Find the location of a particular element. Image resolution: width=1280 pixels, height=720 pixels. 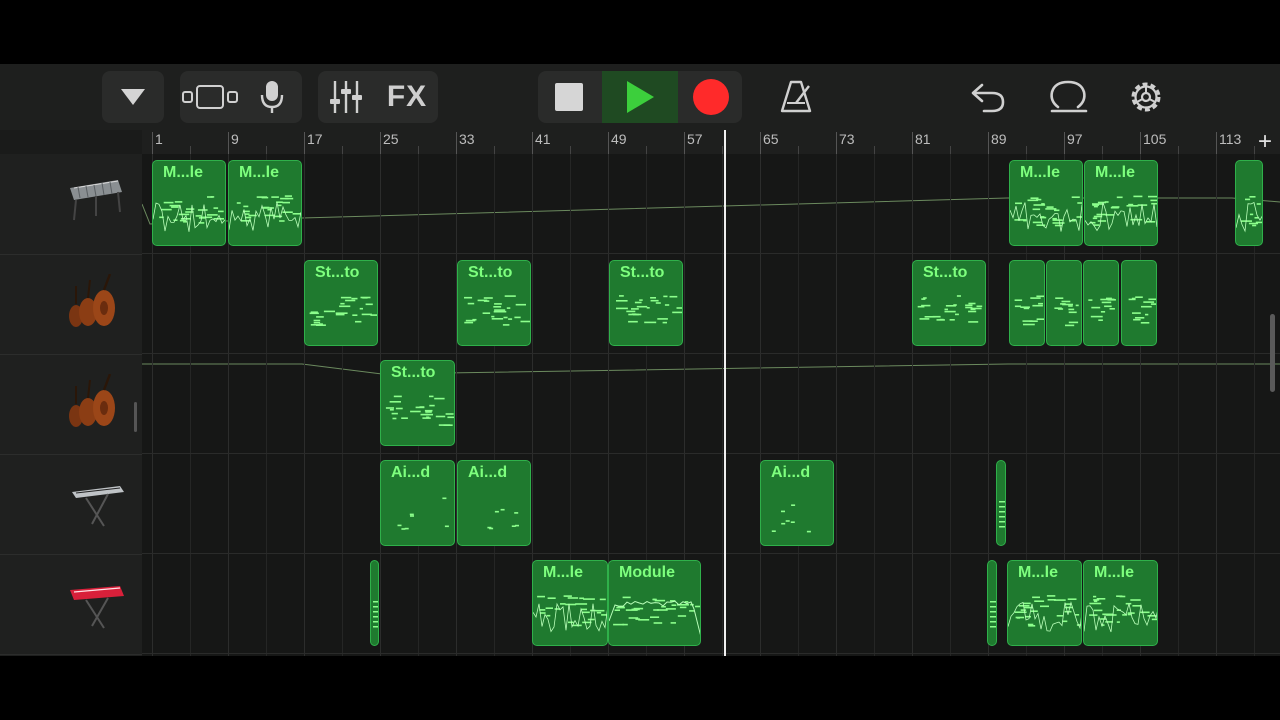

playhead is located at coordinates (725, 393).